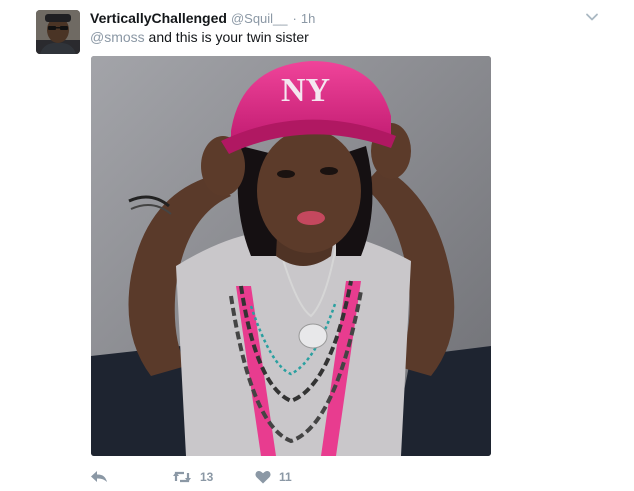  What do you see at coordinates (273, 477) in the screenshot?
I see `like-button: 11` at bounding box center [273, 477].